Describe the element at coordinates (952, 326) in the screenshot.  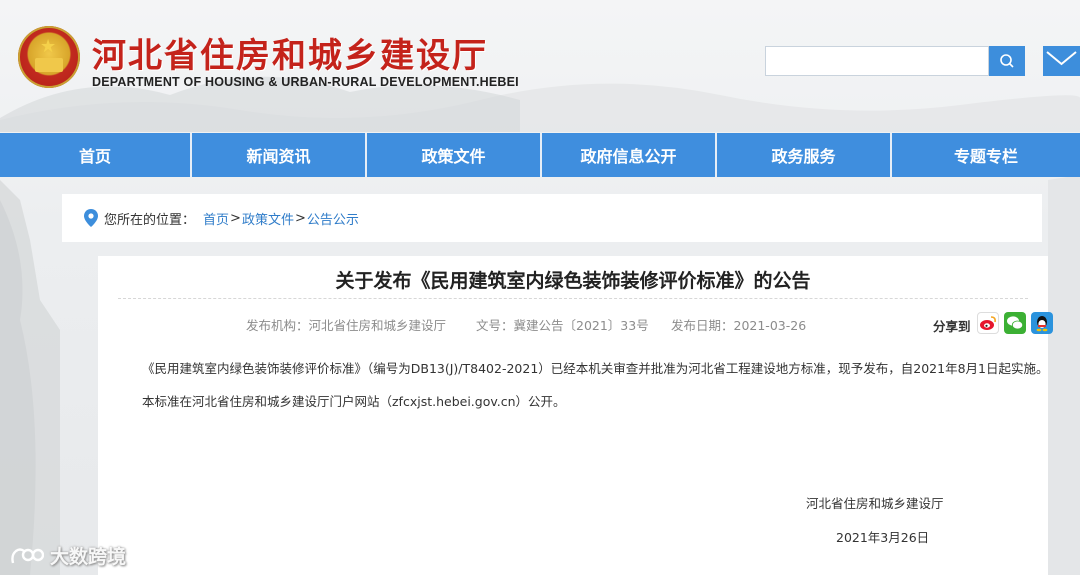
I see `share-label: 分享到` at that location.